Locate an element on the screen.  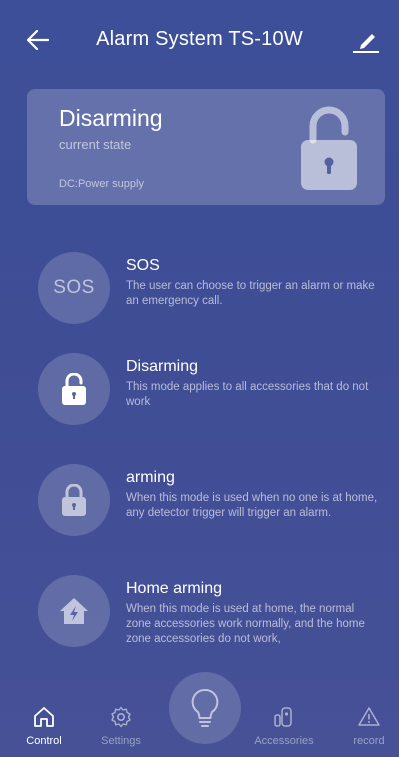
back-button is located at coordinates (38, 40).